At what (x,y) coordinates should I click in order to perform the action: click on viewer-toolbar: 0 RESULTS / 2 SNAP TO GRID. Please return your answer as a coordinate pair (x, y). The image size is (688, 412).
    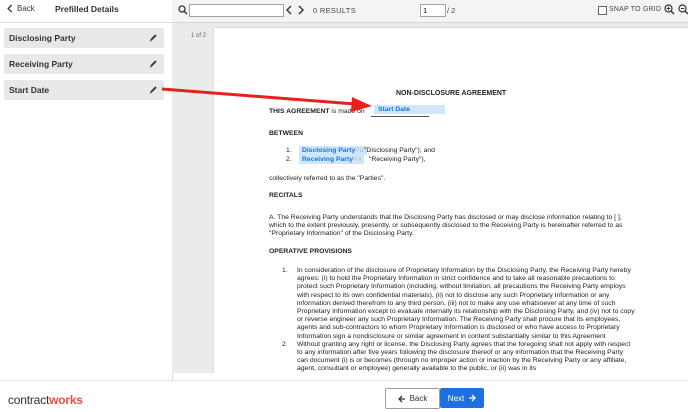
    Looking at the image, I should click on (430, 11).